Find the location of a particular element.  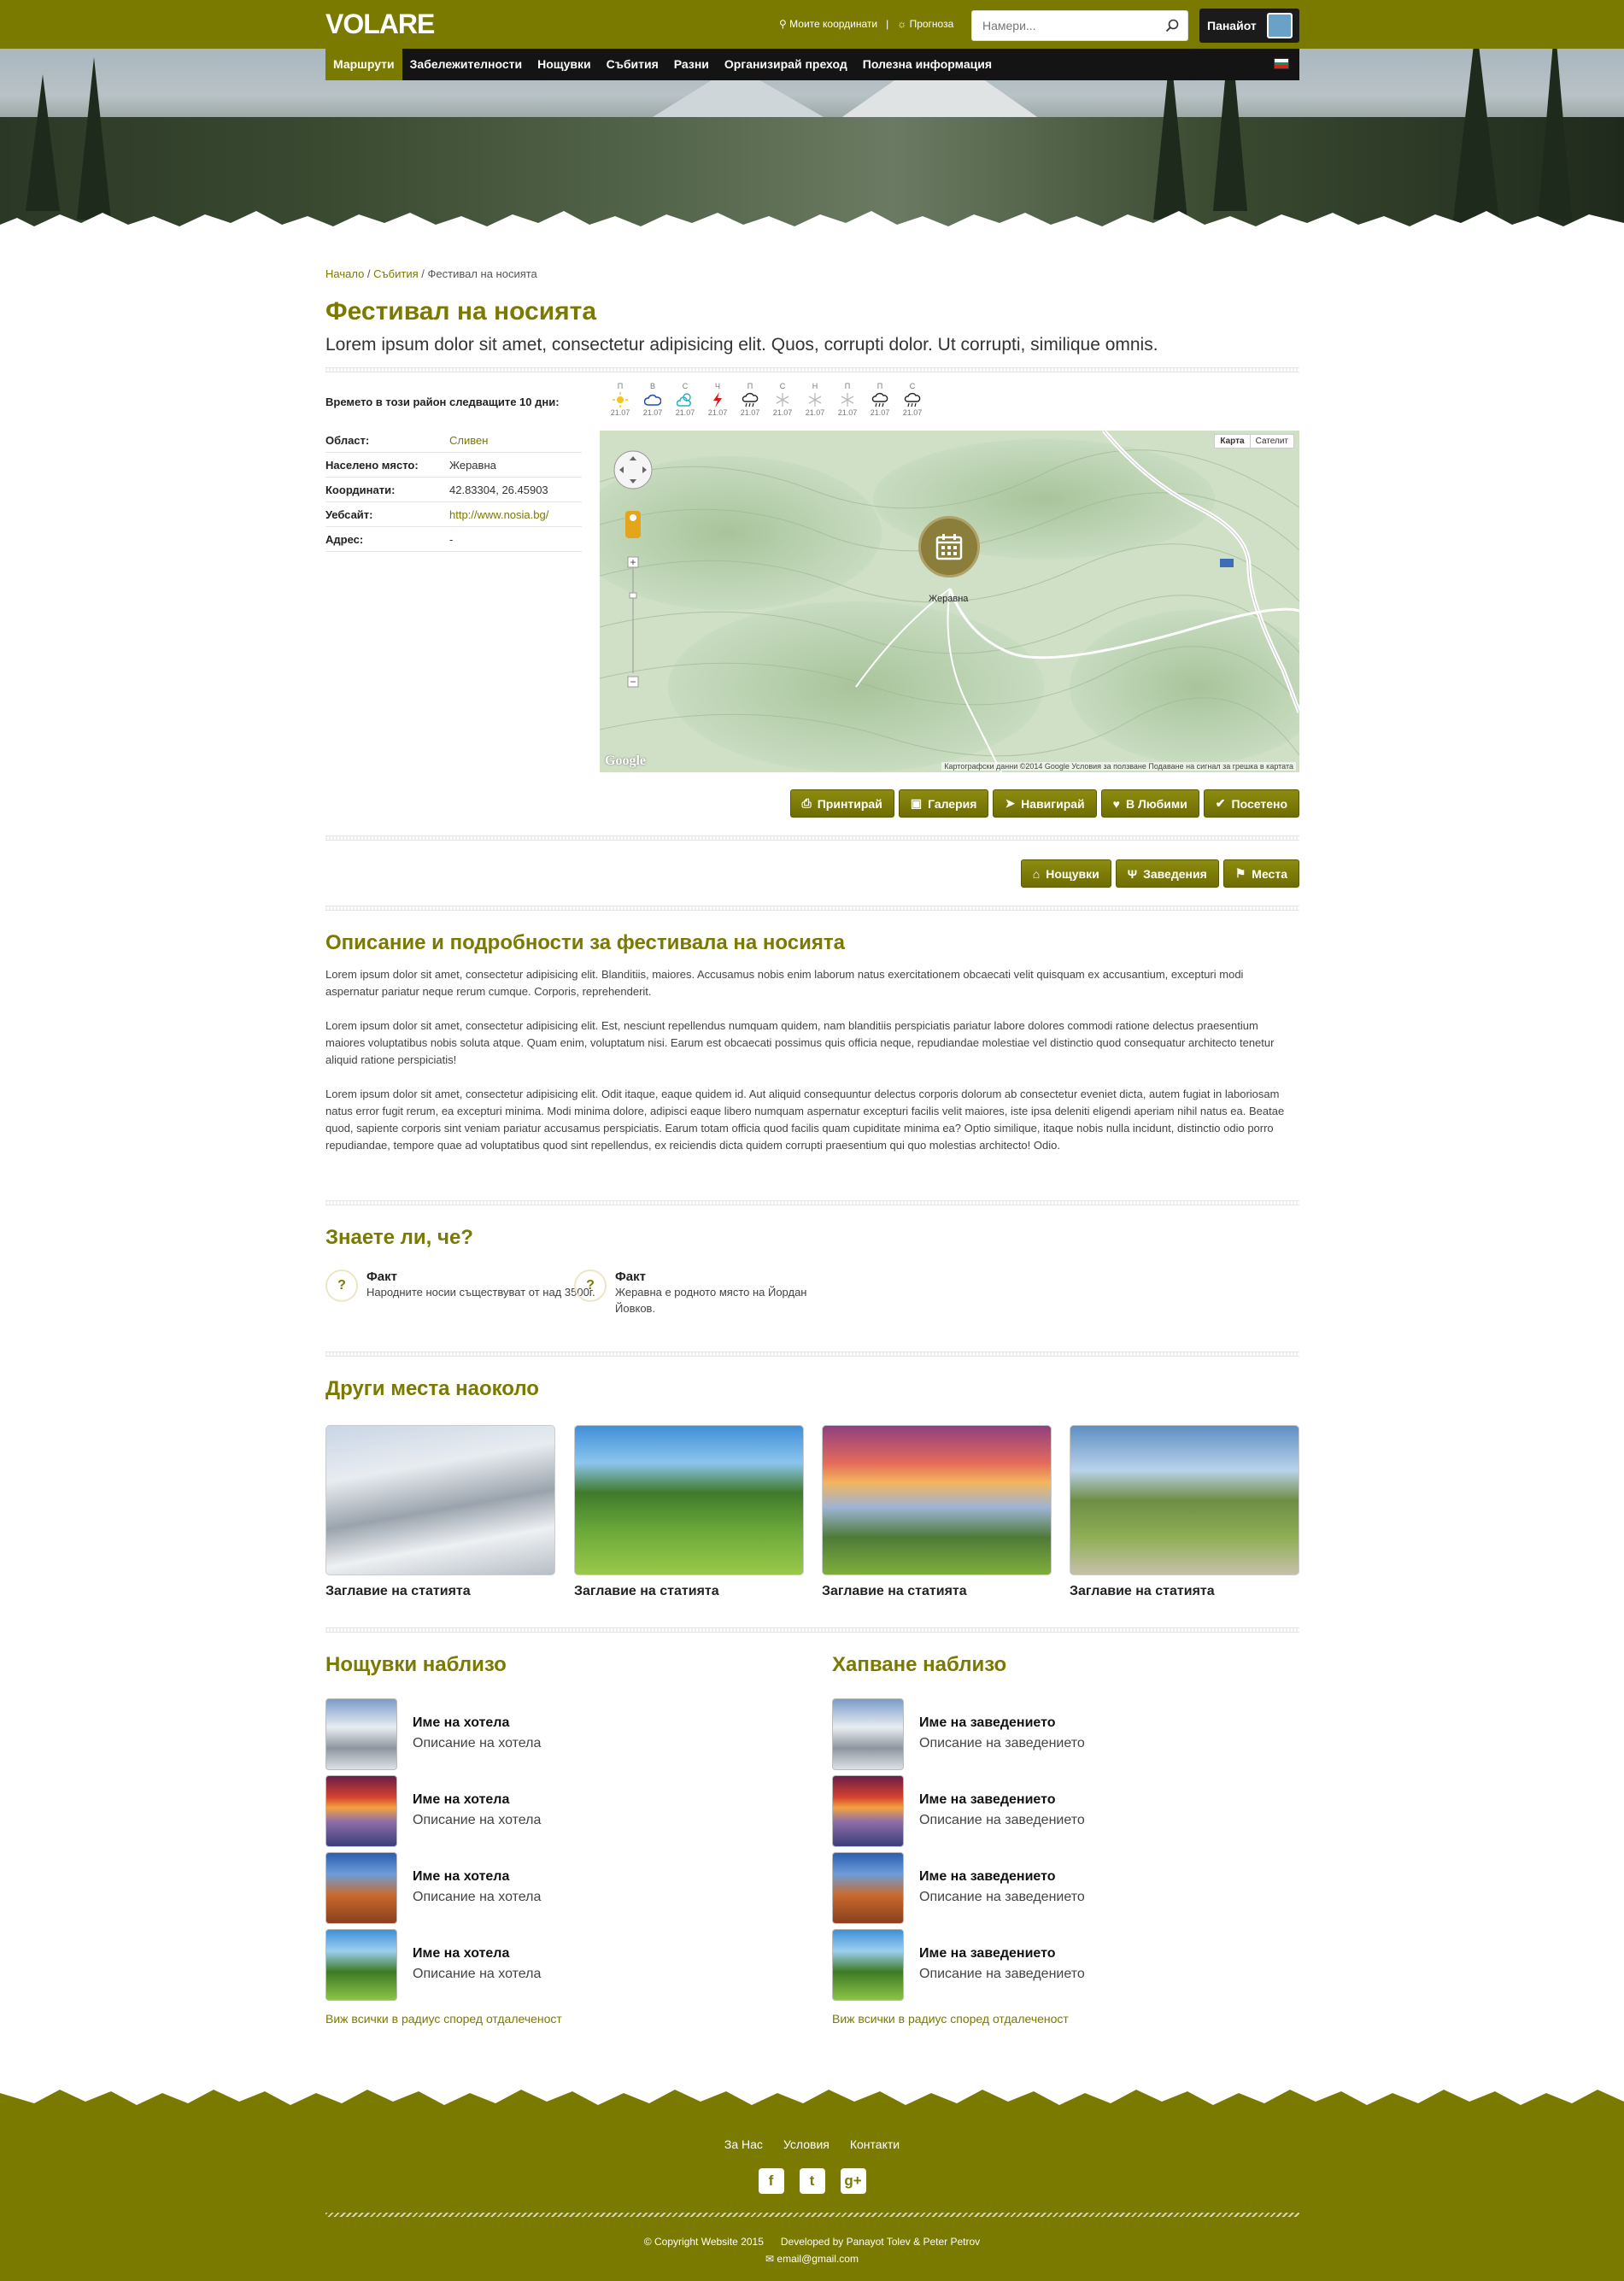

nearby-buttons: ⌂ Нощувки Ψ Заведения ⚑ Места is located at coordinates (1159, 873).